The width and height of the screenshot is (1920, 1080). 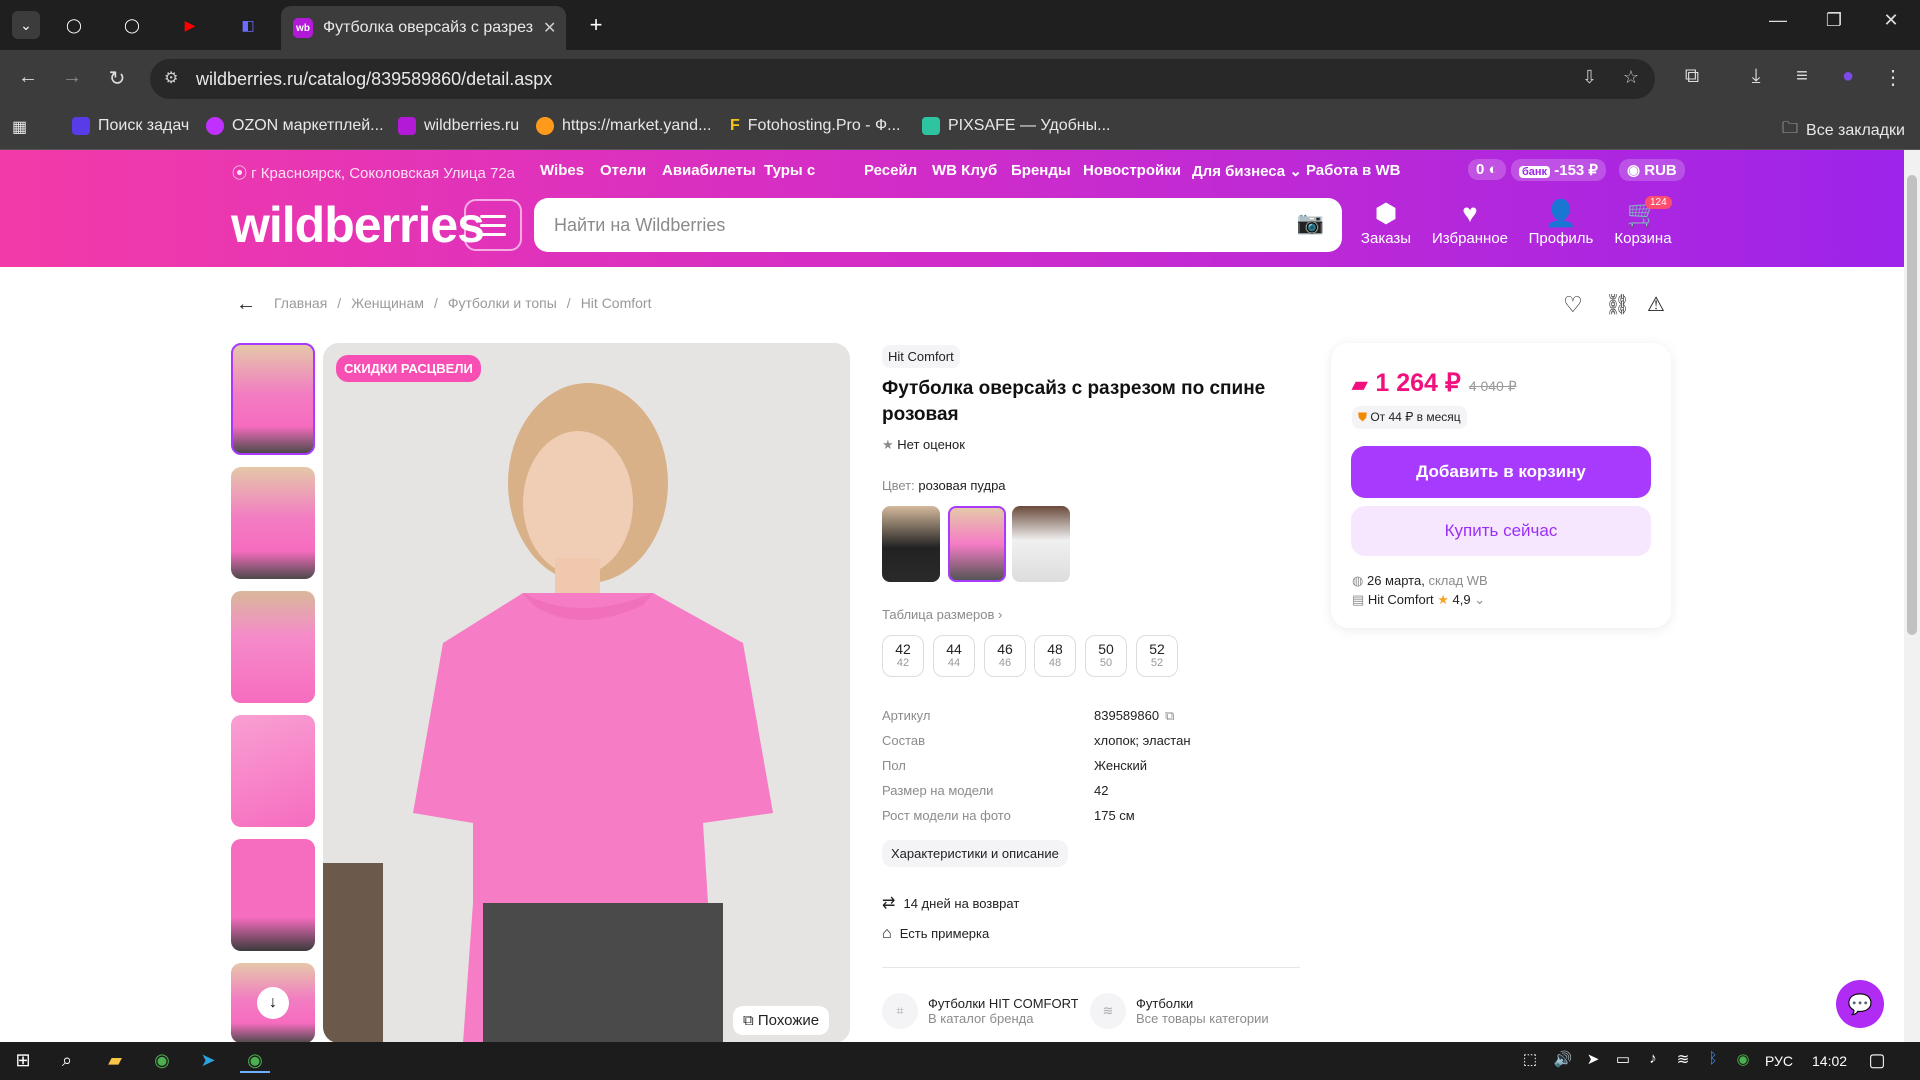 I want to click on size-option: 42 42, so click(x=903, y=656).